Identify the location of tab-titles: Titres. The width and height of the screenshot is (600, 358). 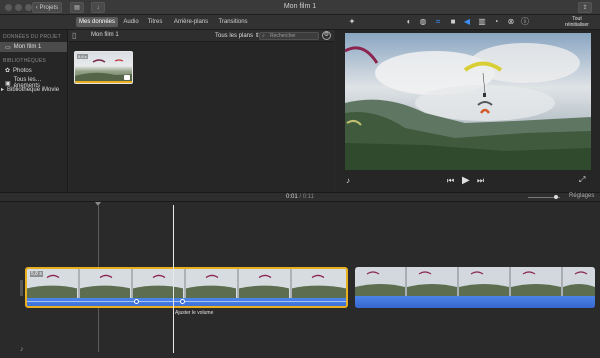
(155, 22).